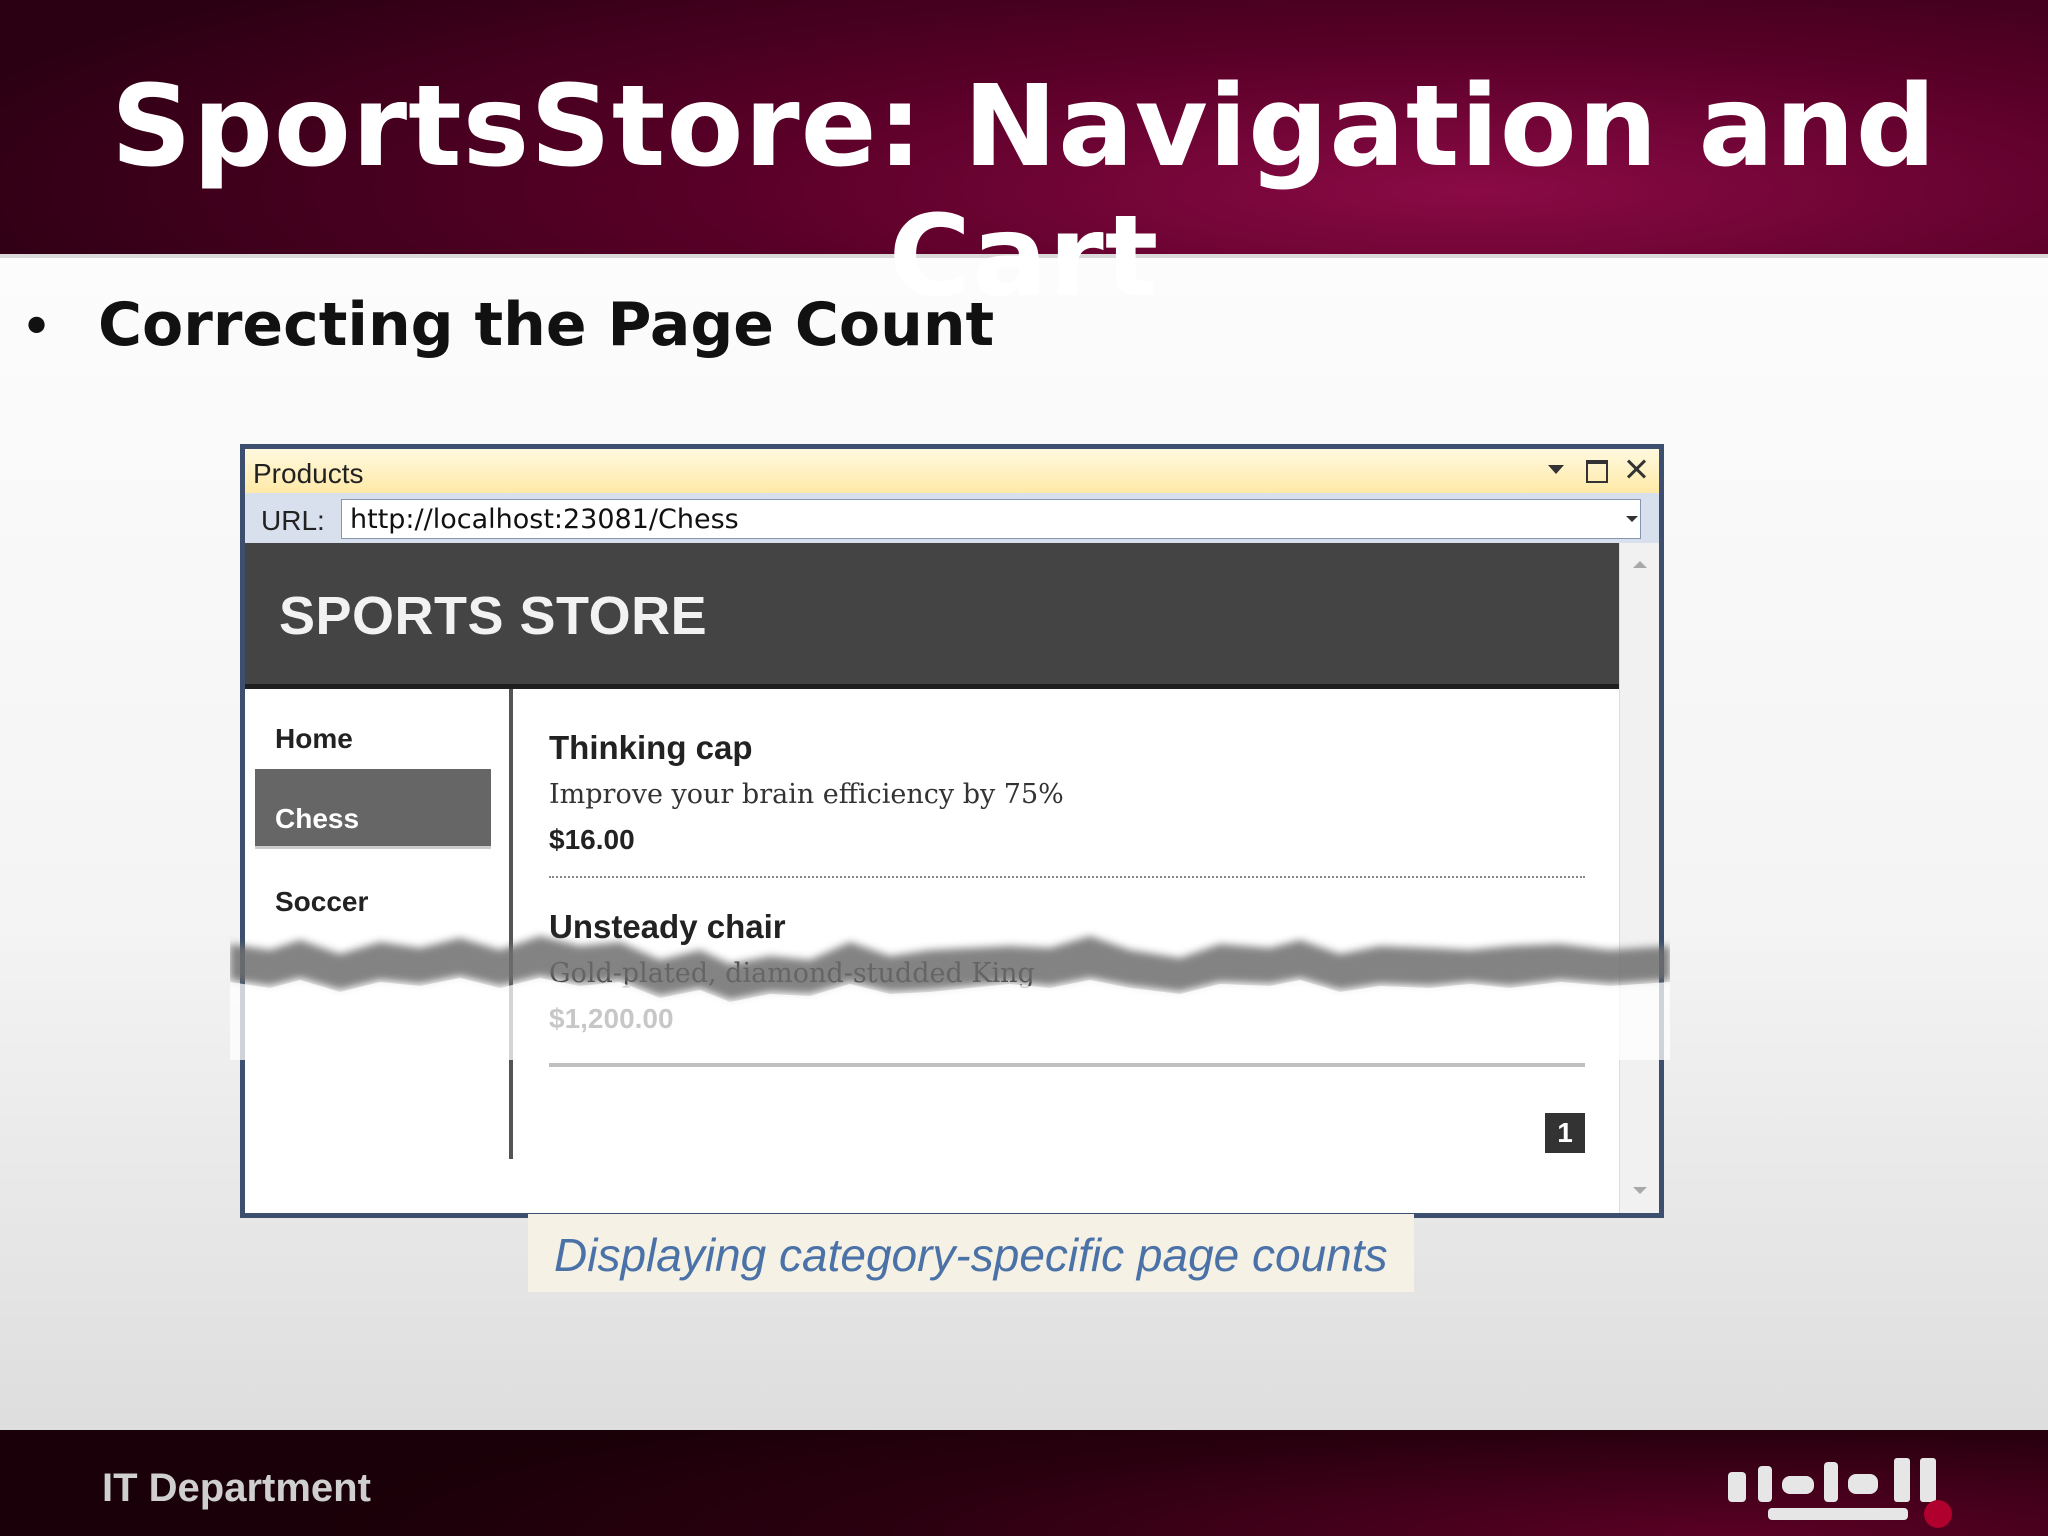 The width and height of the screenshot is (2048, 1536). What do you see at coordinates (1633, 519) in the screenshot?
I see `url-dropdown-icon` at bounding box center [1633, 519].